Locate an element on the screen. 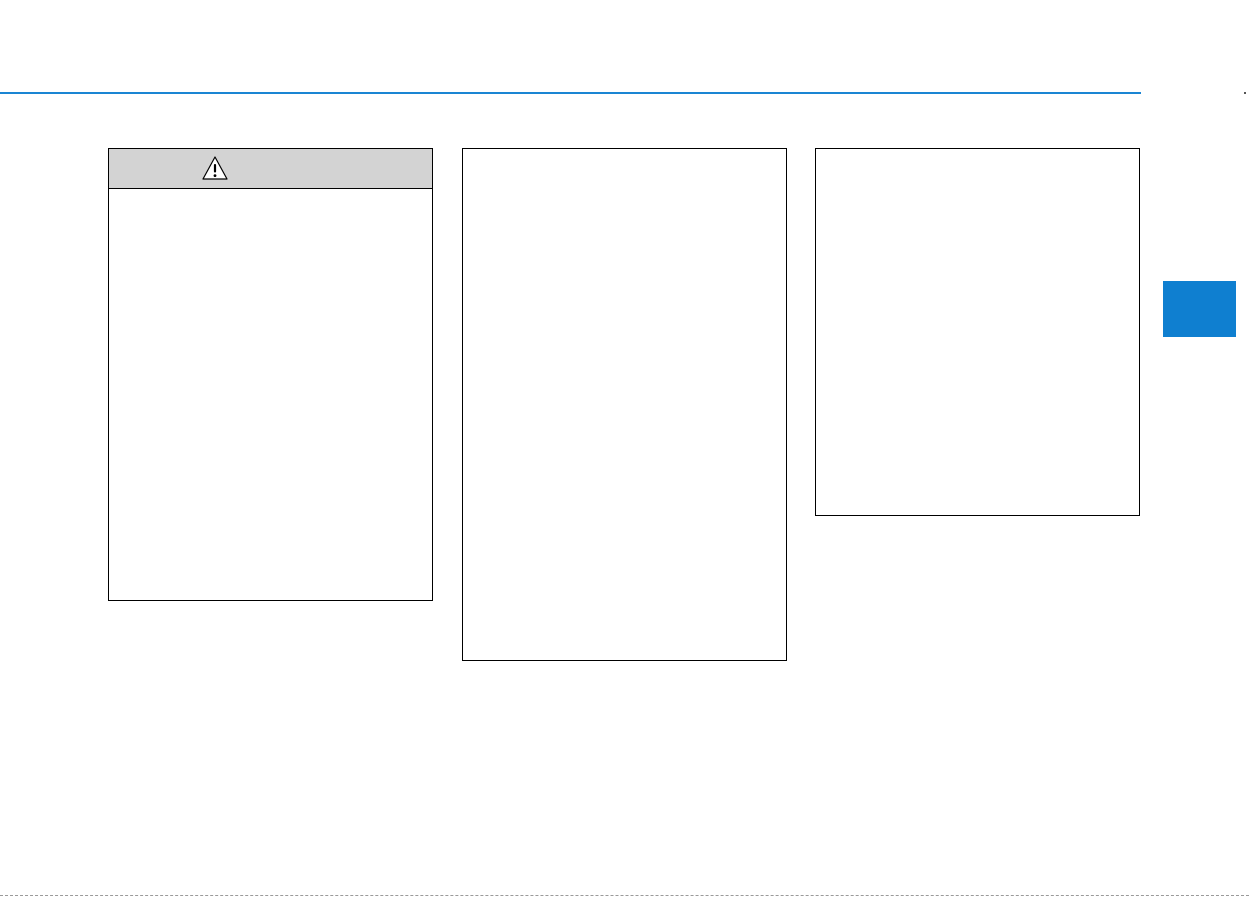 This screenshot has height=897, width=1249. header-rule is located at coordinates (570, 93).